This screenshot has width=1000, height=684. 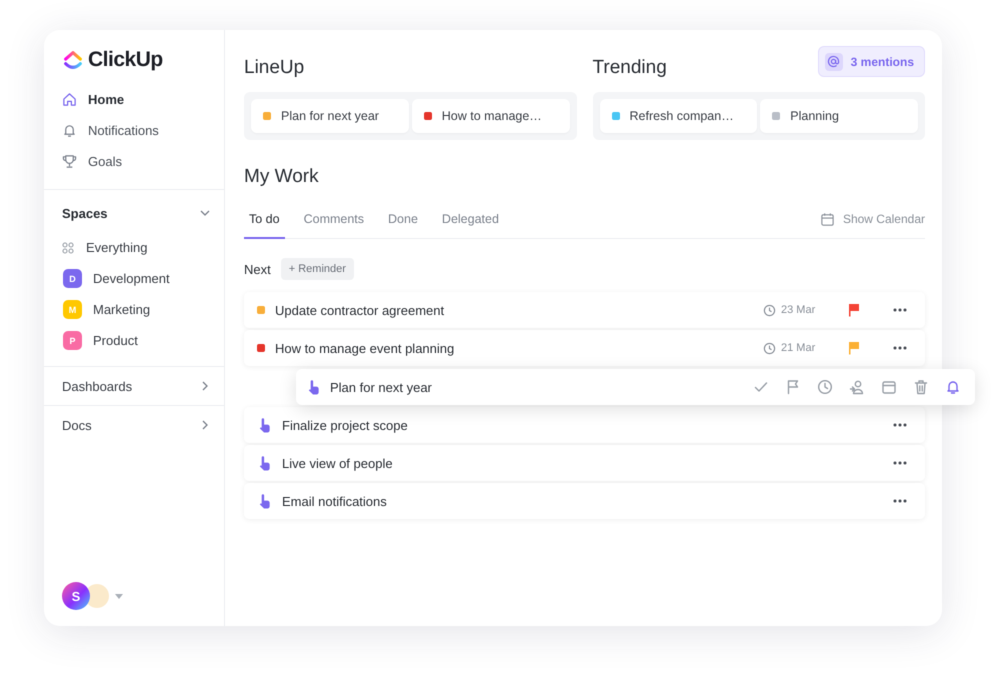 What do you see at coordinates (584, 310) in the screenshot?
I see `task-row: Update contractor agreement 23 Mar` at bounding box center [584, 310].